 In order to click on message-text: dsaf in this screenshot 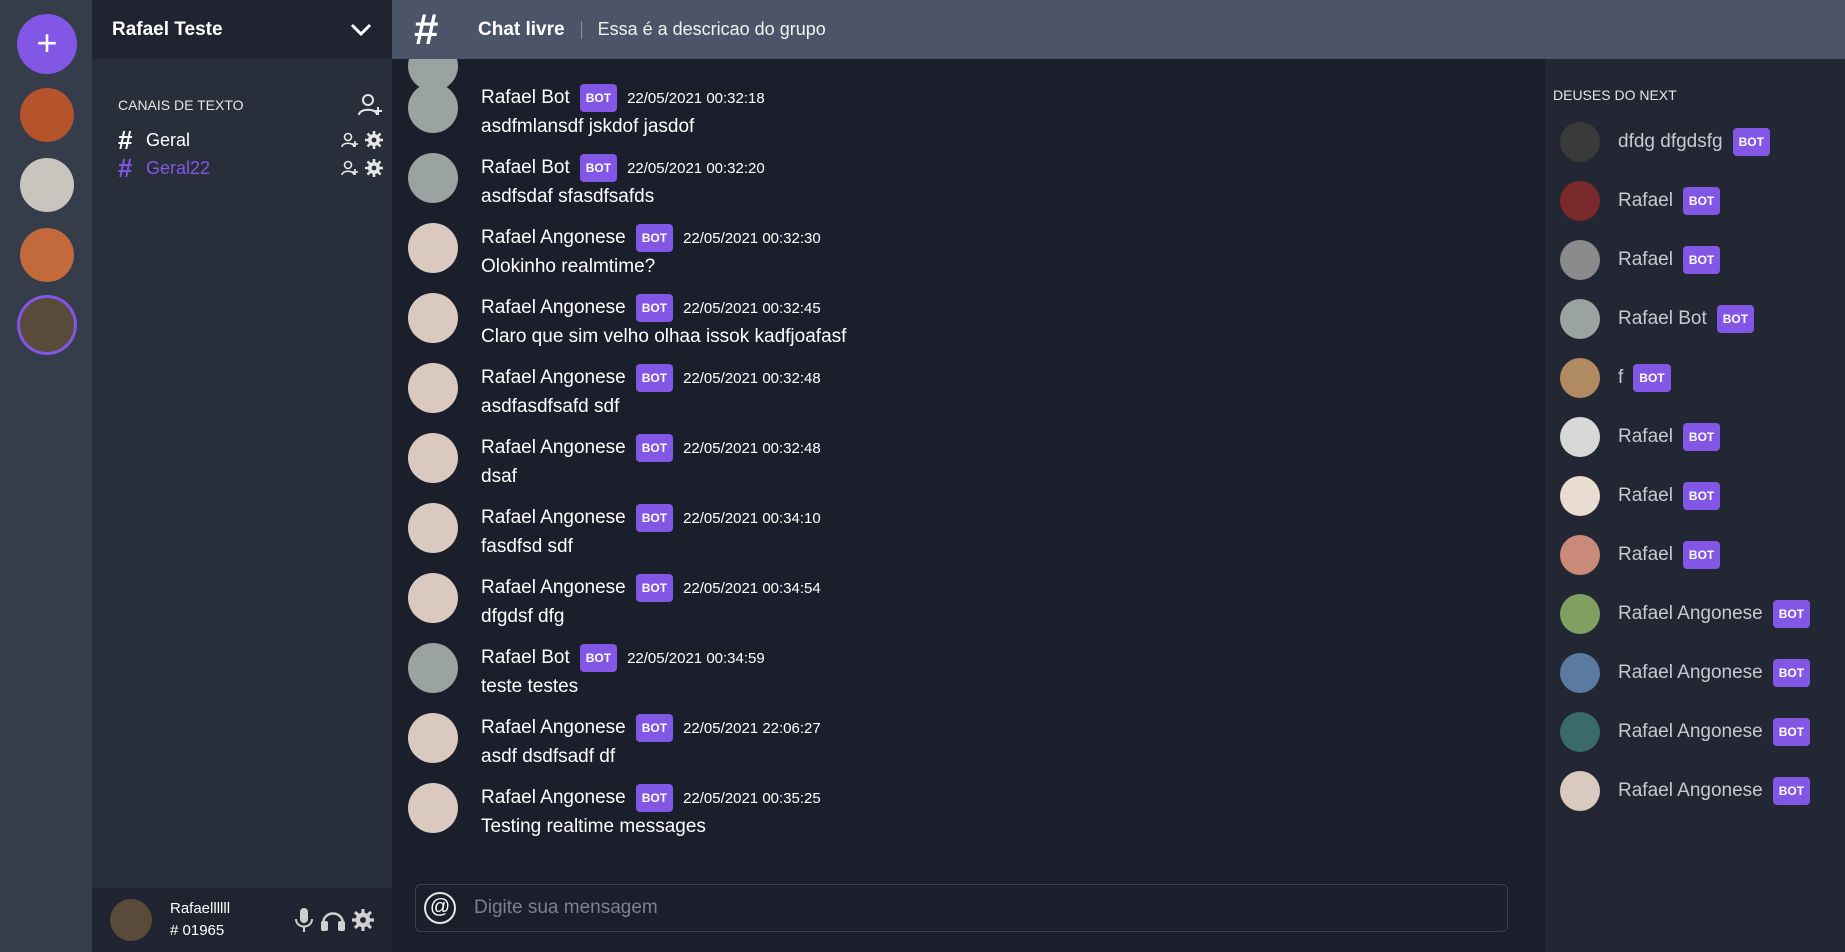, I will do `click(499, 476)`.